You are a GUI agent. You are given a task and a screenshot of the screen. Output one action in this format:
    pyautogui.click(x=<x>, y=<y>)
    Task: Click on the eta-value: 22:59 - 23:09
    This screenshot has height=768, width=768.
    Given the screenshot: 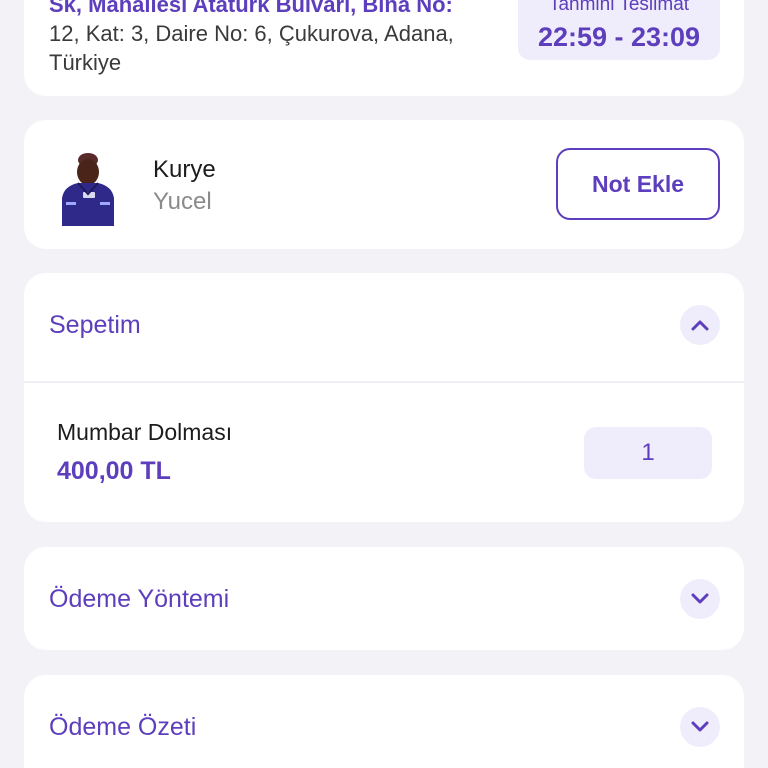 What is the action you would take?
    pyautogui.click(x=619, y=37)
    